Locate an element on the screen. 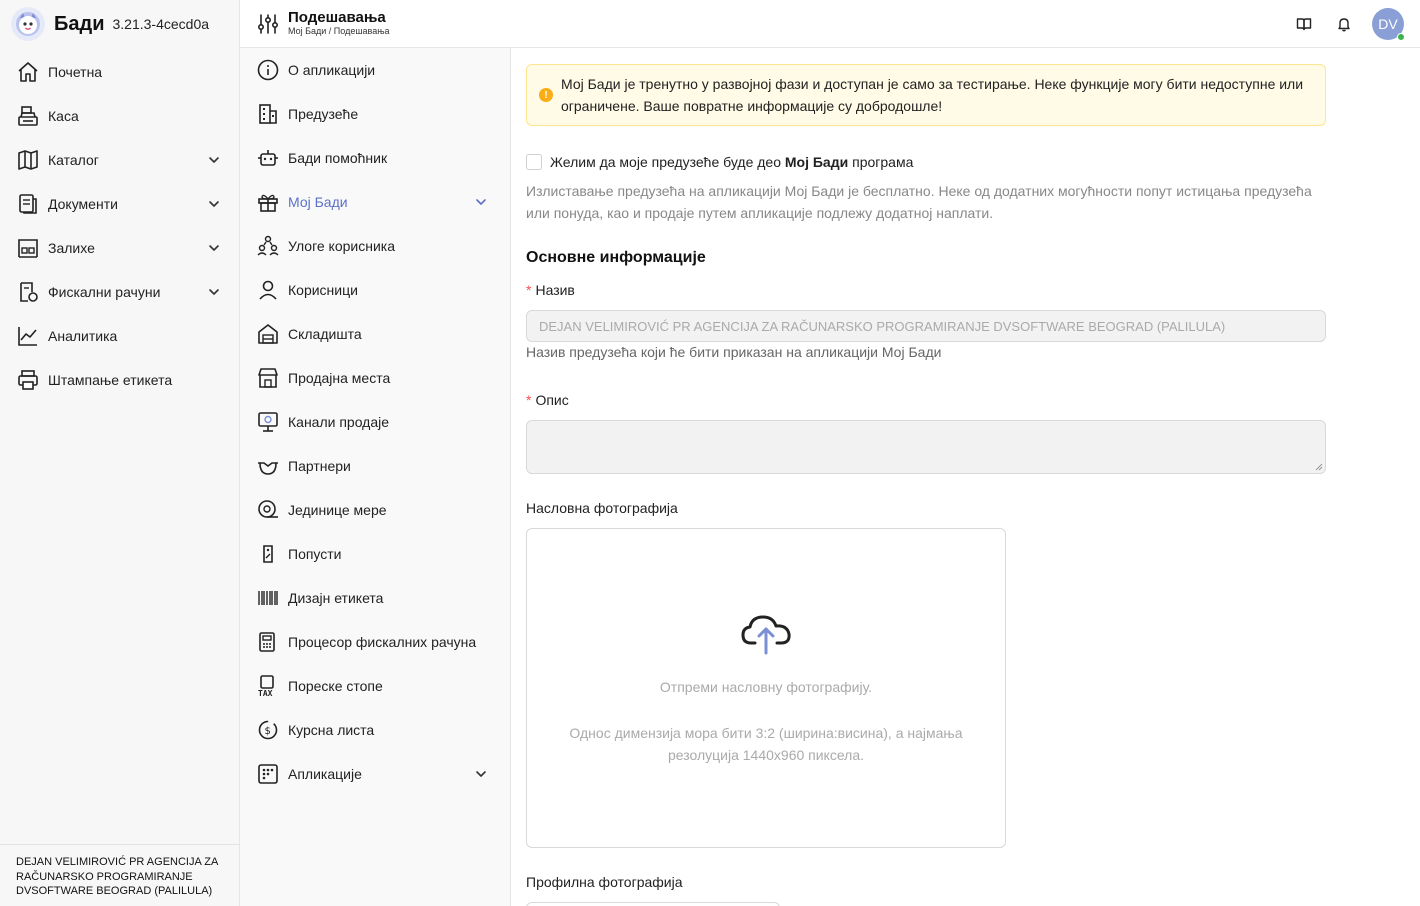  profile-photo-label: Профилна фотографија is located at coordinates (604, 882).